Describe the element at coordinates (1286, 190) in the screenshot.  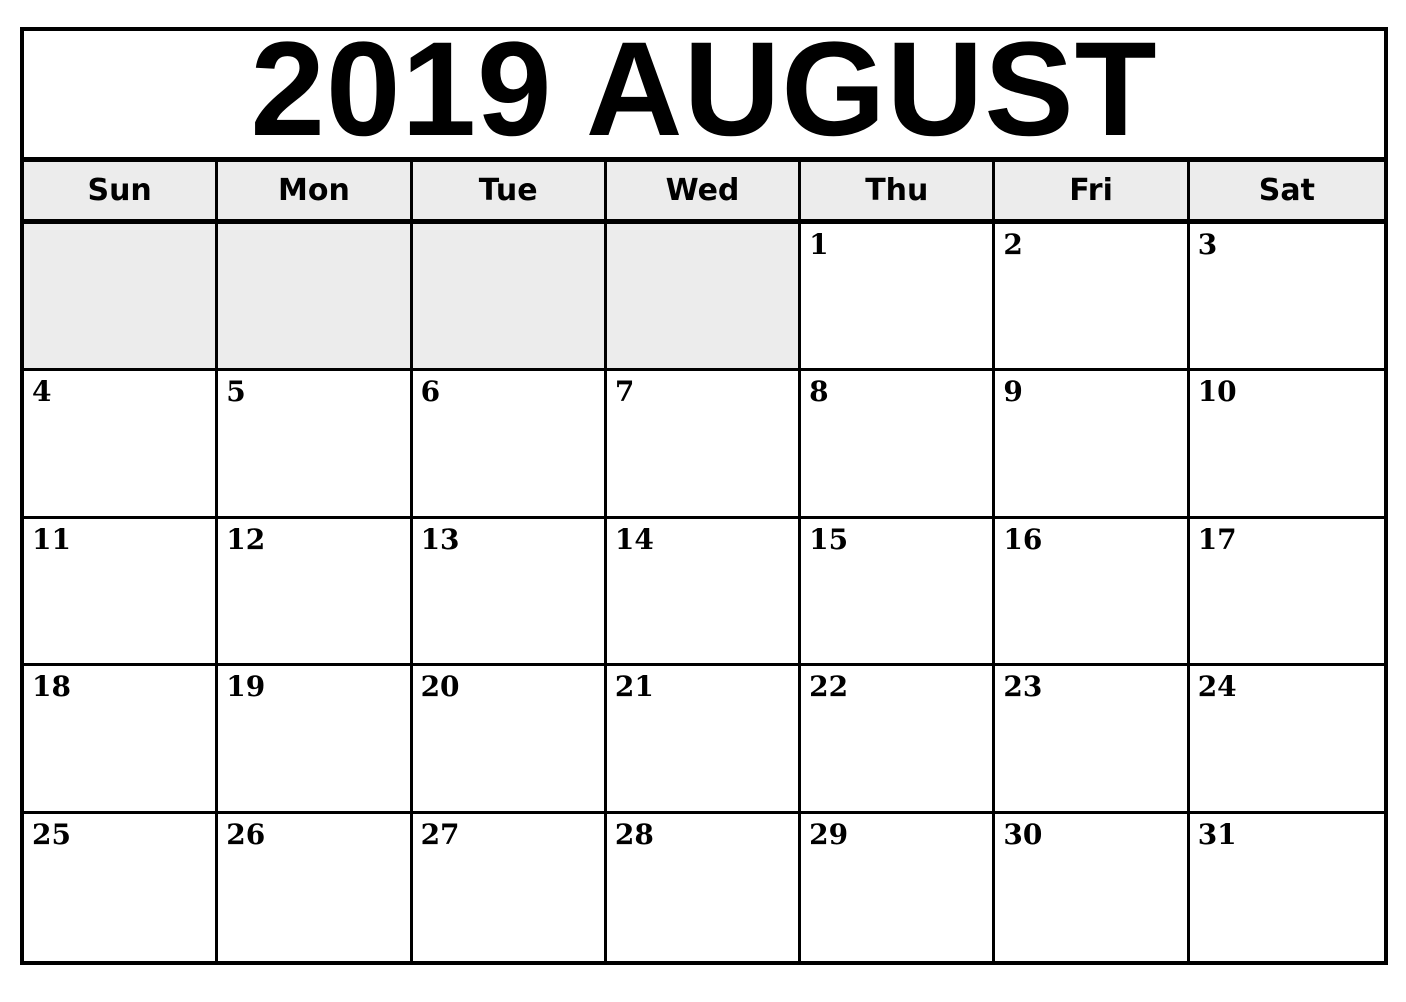
I see `weekday-sat: Sat` at that location.